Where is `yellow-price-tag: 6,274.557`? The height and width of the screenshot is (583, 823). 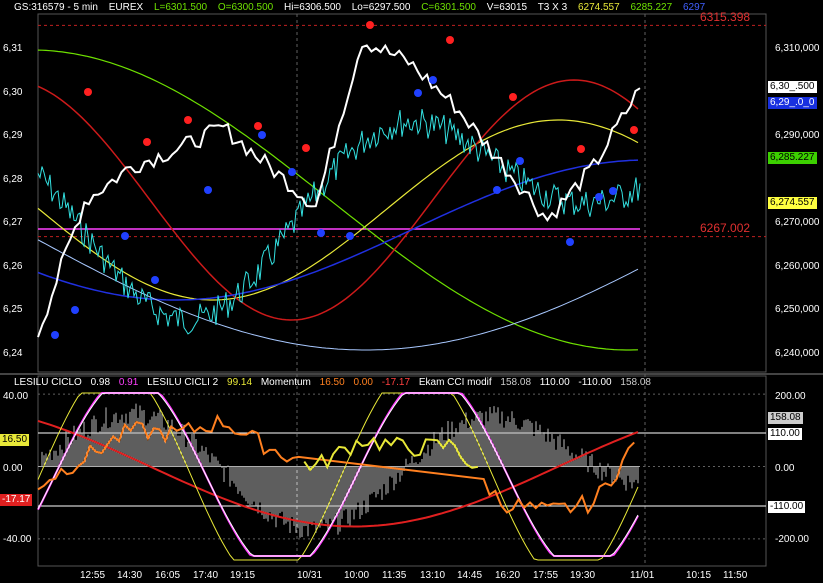
yellow-price-tag: 6,274.557 is located at coordinates (792, 203).